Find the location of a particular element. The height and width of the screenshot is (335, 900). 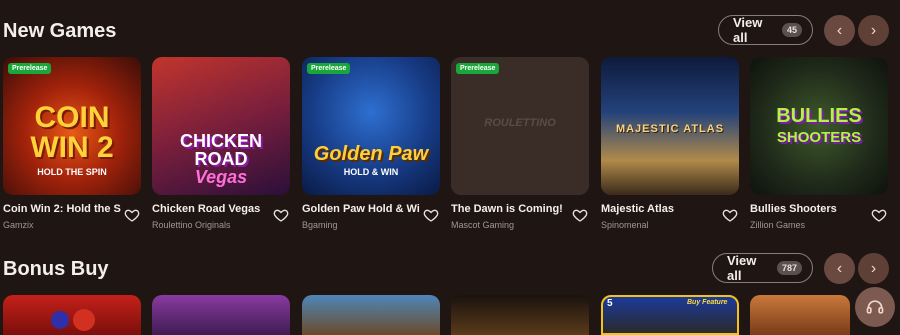

bonus-buy-next-button: › is located at coordinates (873, 268).